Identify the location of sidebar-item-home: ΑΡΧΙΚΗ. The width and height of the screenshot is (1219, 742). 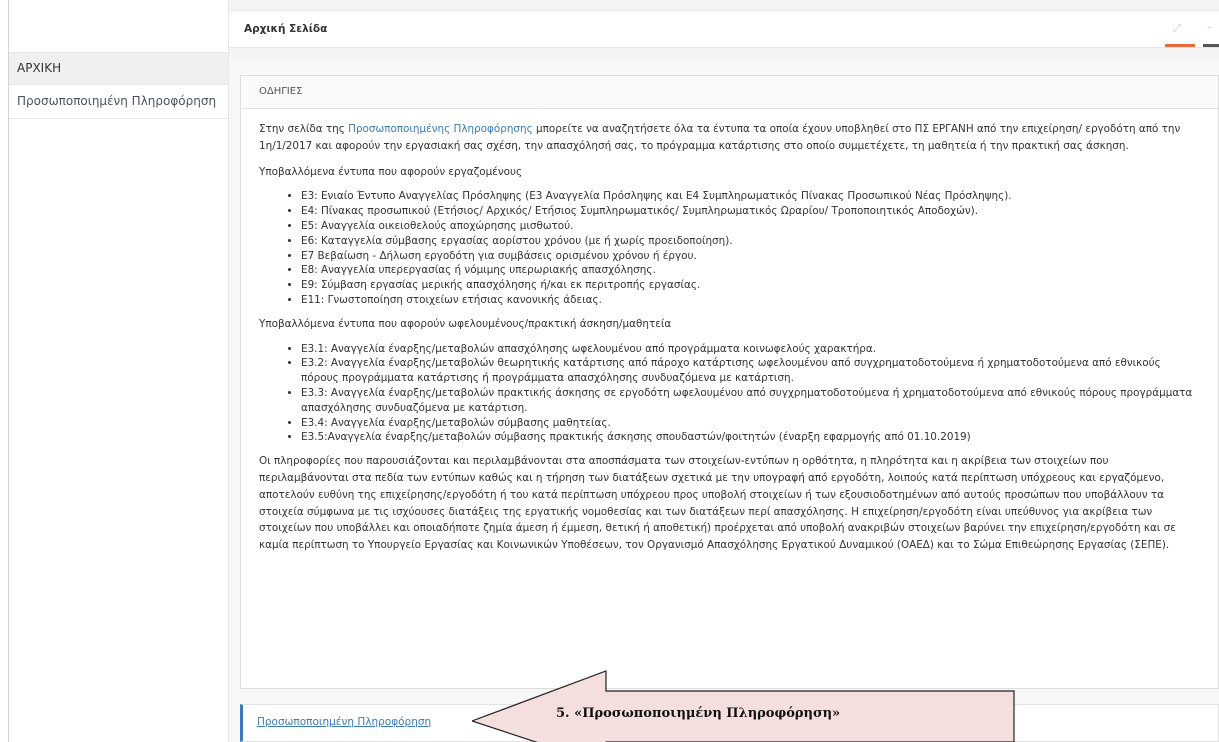
(118, 68).